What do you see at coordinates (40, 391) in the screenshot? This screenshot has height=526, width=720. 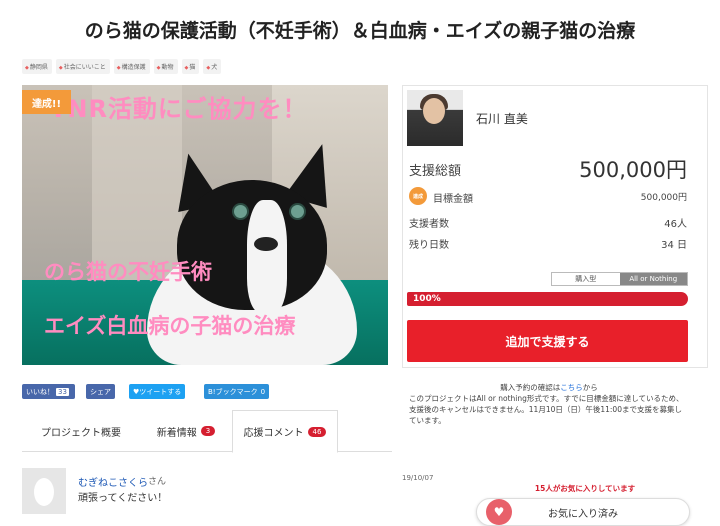 I see `like-label: いいね！` at bounding box center [40, 391].